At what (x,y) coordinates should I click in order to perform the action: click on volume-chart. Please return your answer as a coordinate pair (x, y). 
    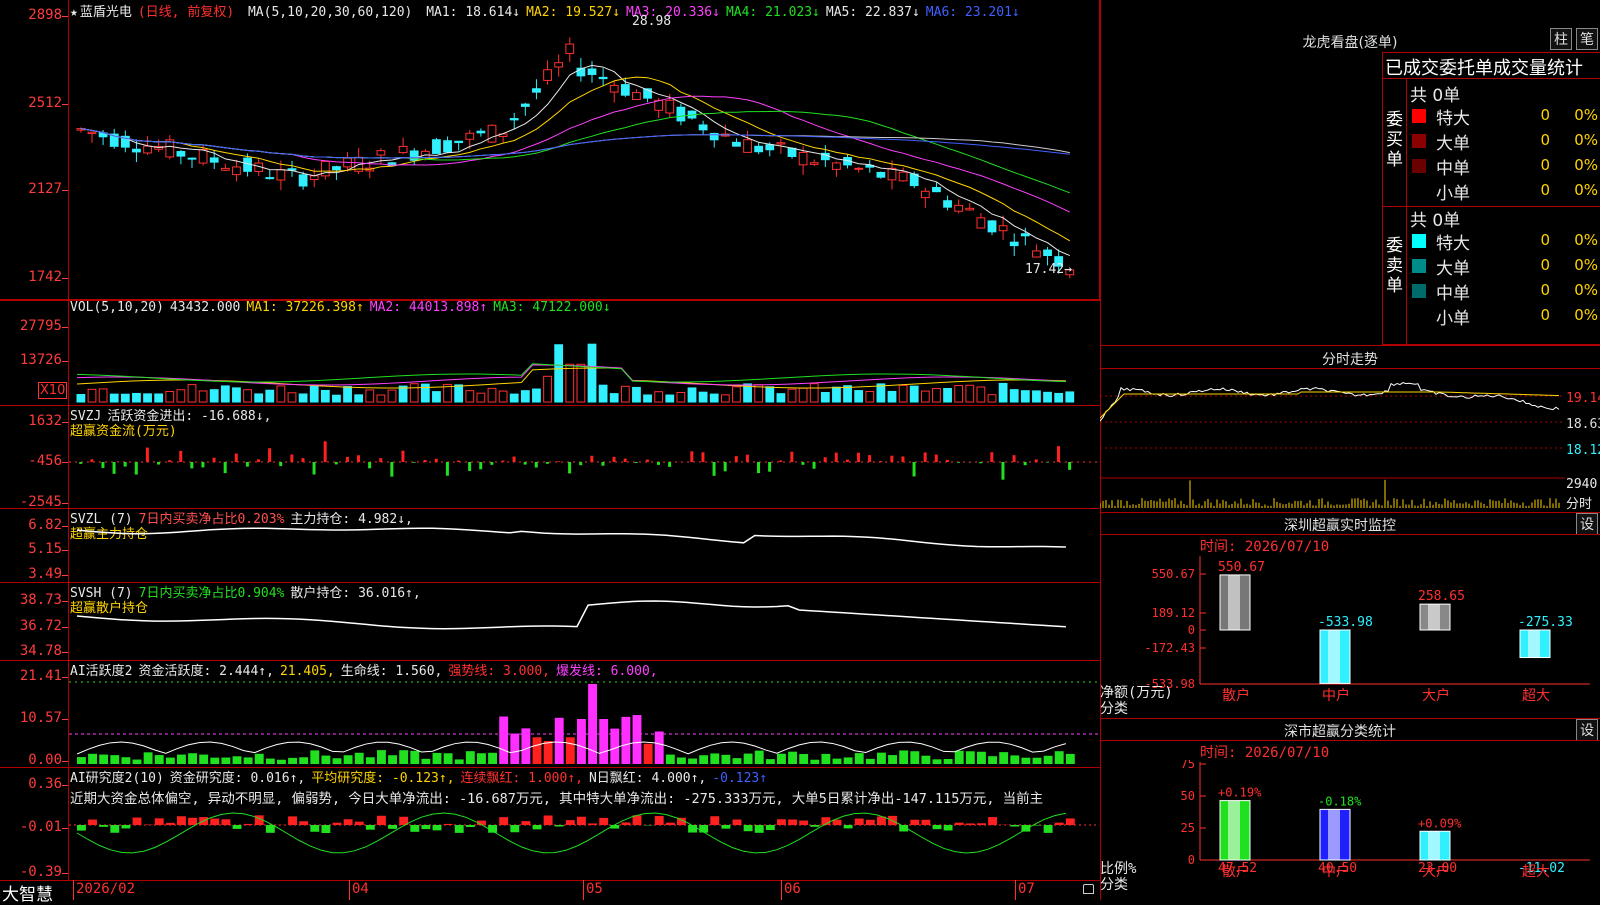
    Looking at the image, I should click on (584, 358).